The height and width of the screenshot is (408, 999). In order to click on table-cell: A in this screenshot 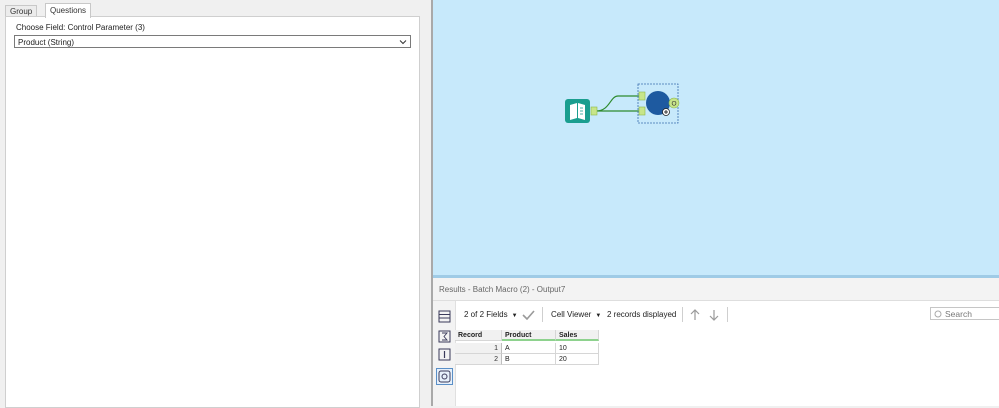, I will do `click(529, 348)`.